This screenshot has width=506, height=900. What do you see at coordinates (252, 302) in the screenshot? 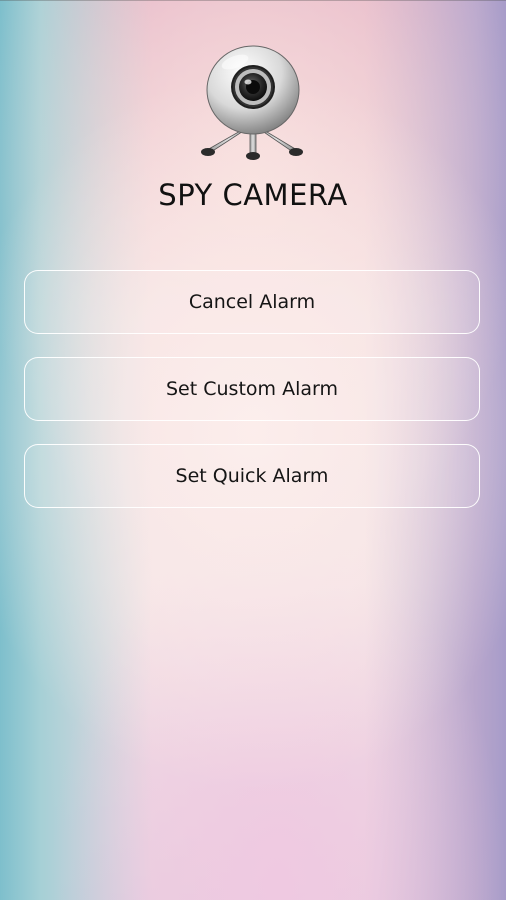
I see `cancel-alarm-button: Cancel Alarm` at bounding box center [252, 302].